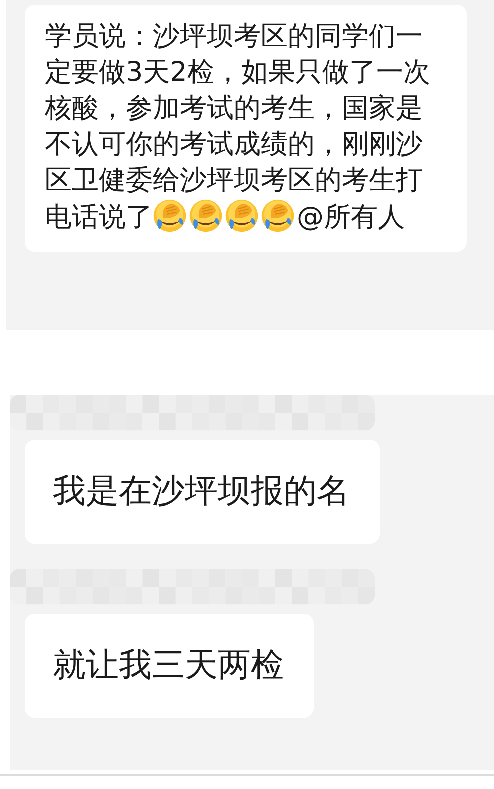 The image size is (494, 789). I want to click on message-text: 我是在沙坪坝报的名, so click(201, 490).